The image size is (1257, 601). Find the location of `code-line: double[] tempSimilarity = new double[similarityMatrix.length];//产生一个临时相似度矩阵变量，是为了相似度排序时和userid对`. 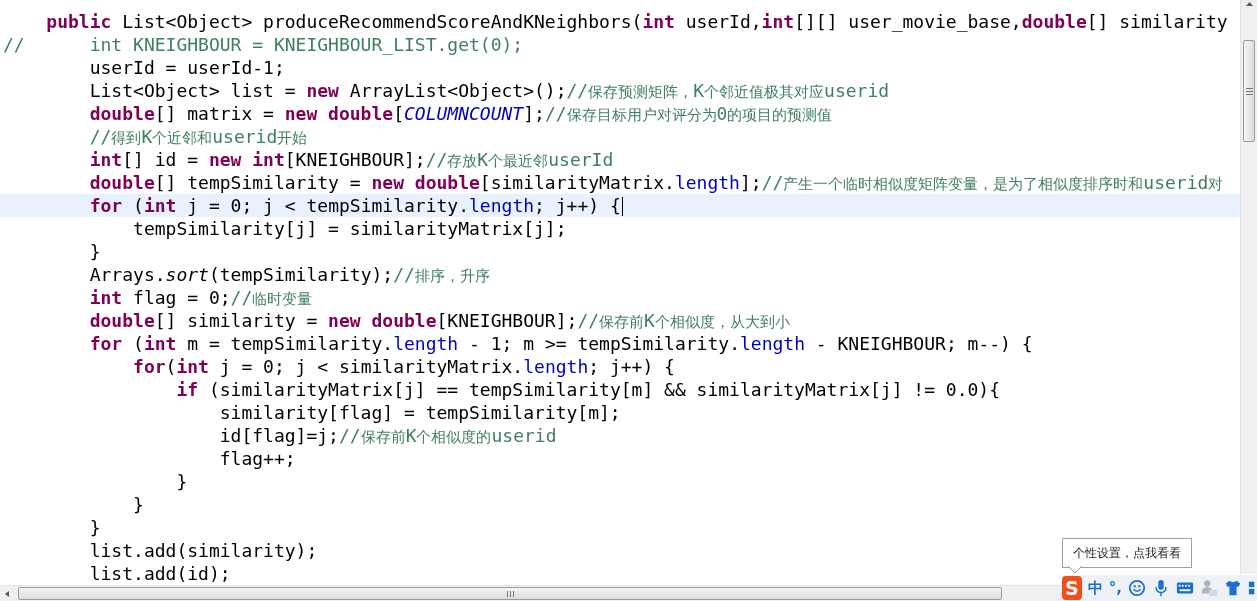

code-line: double[] tempSimilarity = new double[similarityMatrix.length];//产生一个临时相似度矩阵变量，是为了相似度排序时和userid对 is located at coordinates (656, 182).